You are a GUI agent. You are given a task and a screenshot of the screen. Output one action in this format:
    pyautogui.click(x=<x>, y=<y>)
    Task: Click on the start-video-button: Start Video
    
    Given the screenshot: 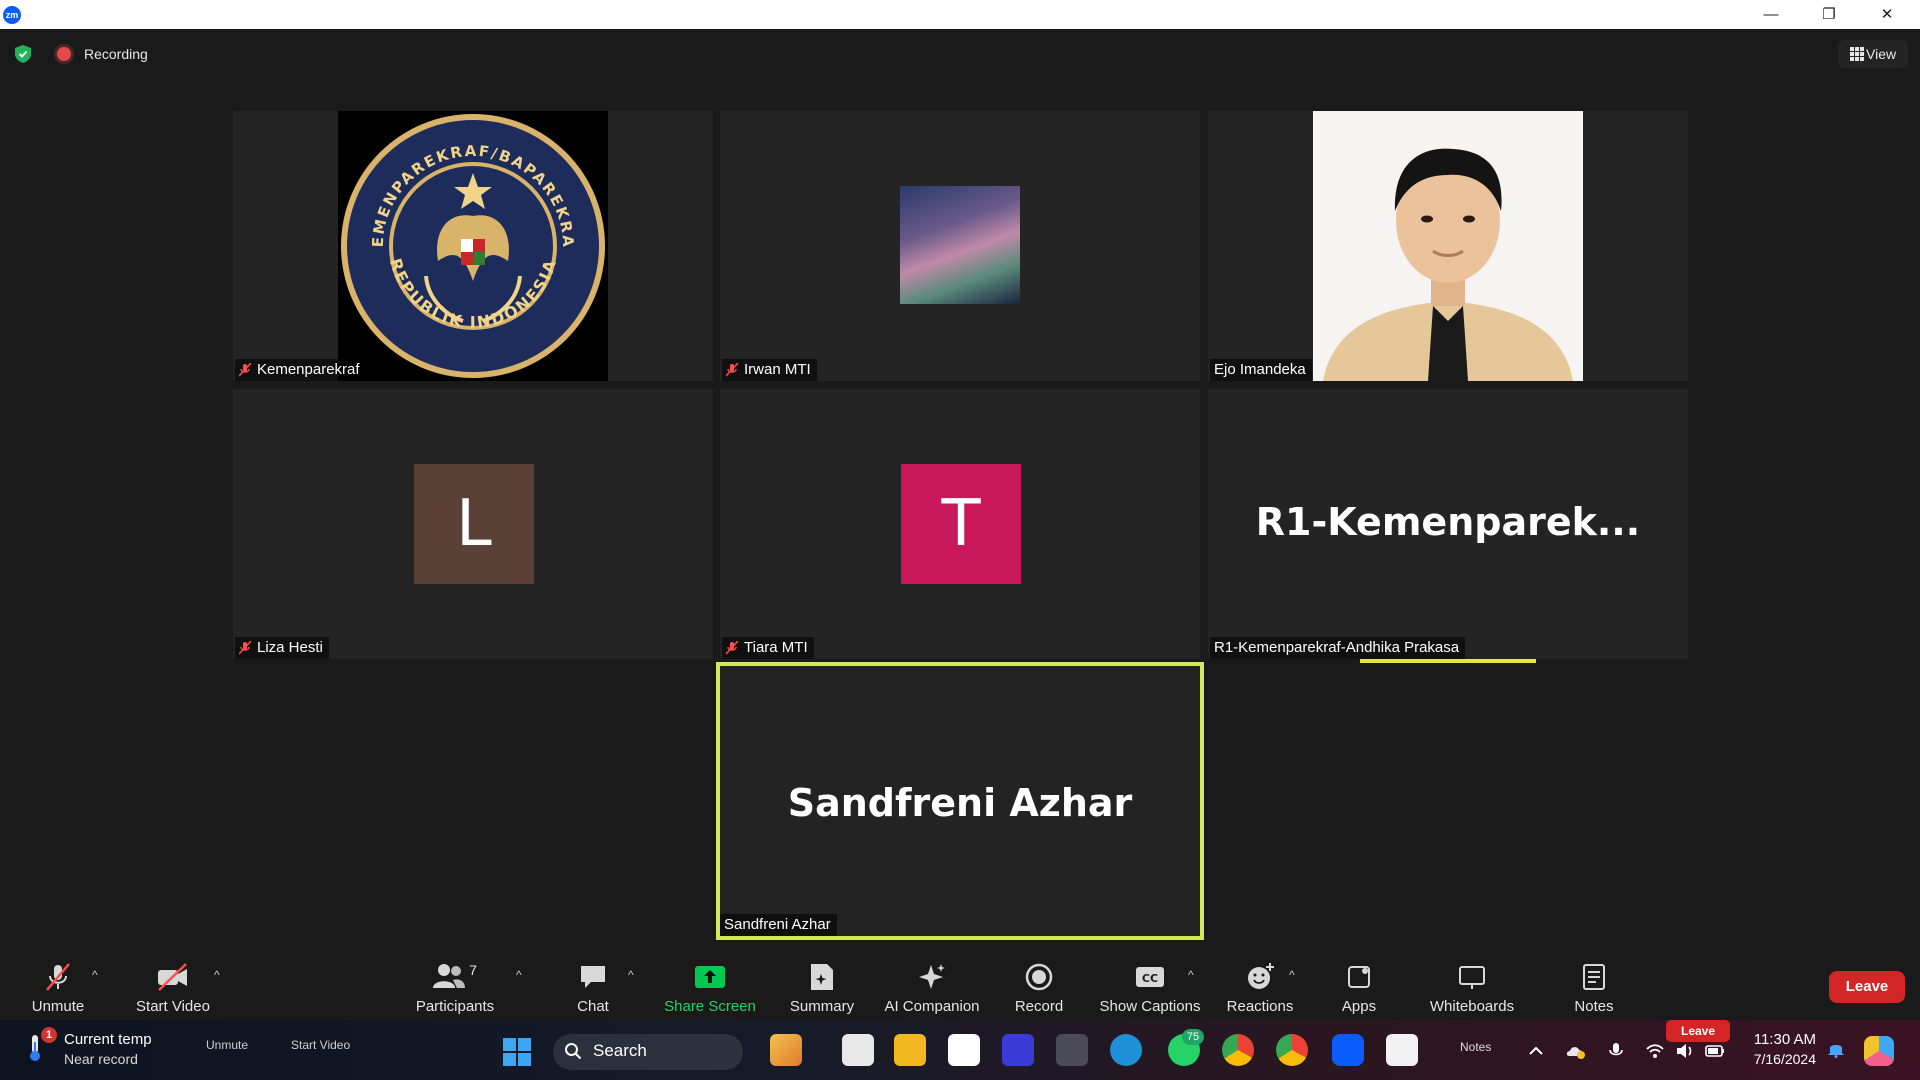 What is the action you would take?
    pyautogui.click(x=173, y=988)
    